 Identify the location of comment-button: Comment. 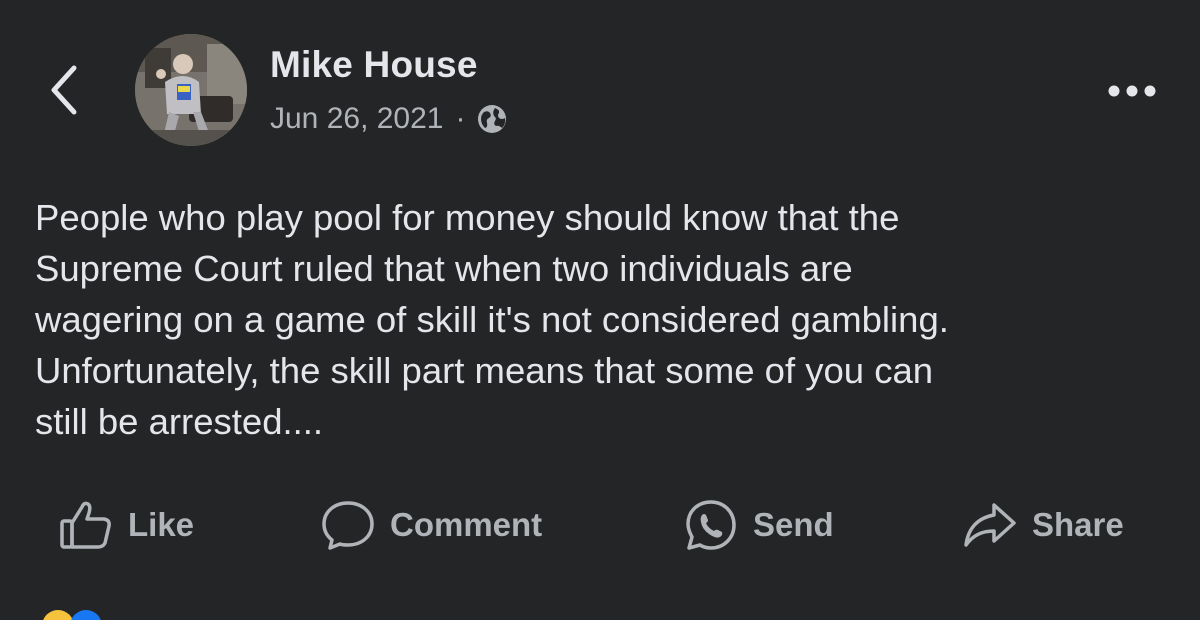
(431, 525).